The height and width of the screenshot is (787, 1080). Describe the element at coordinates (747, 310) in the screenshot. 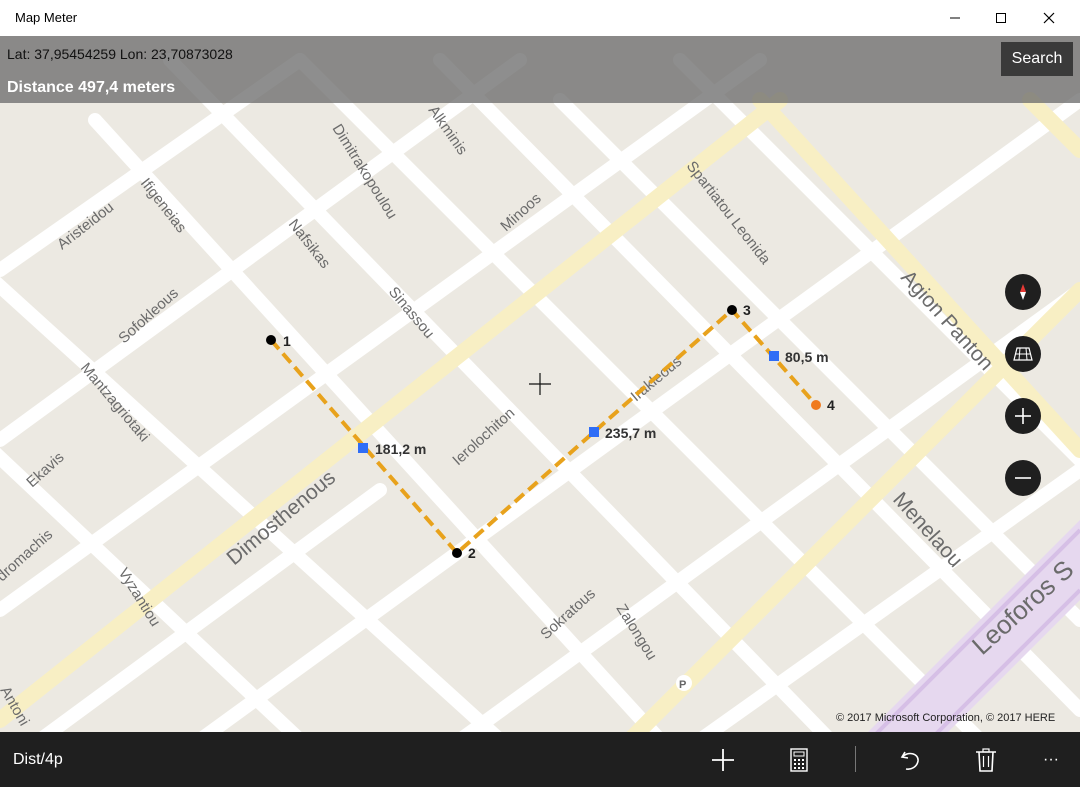

I see `point-label-3: 3` at that location.